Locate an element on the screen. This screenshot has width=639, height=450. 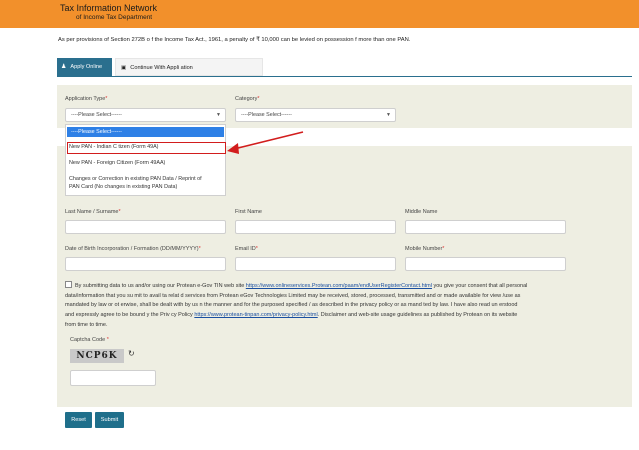
application-type-label: Application Type* is located at coordinates (86, 99).